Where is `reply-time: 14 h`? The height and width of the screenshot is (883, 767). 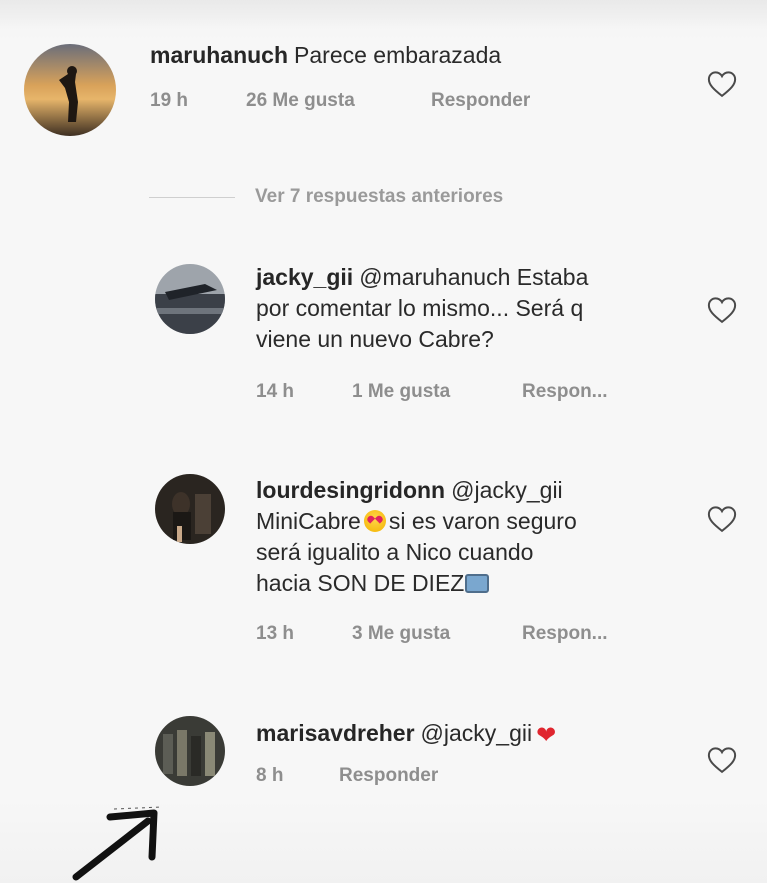
reply-time: 14 h is located at coordinates (275, 391).